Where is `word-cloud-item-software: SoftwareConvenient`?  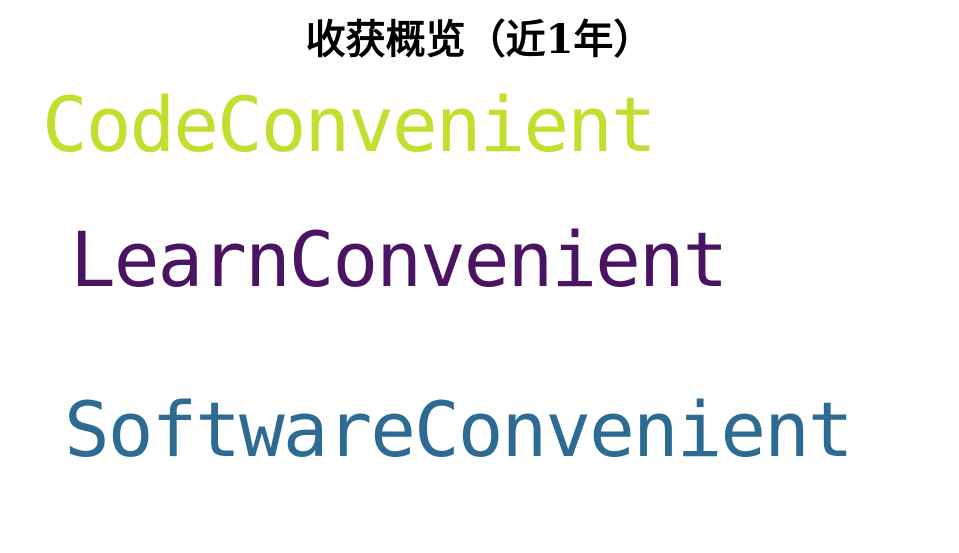 word-cloud-item-software: SoftwareConvenient is located at coordinates (459, 429).